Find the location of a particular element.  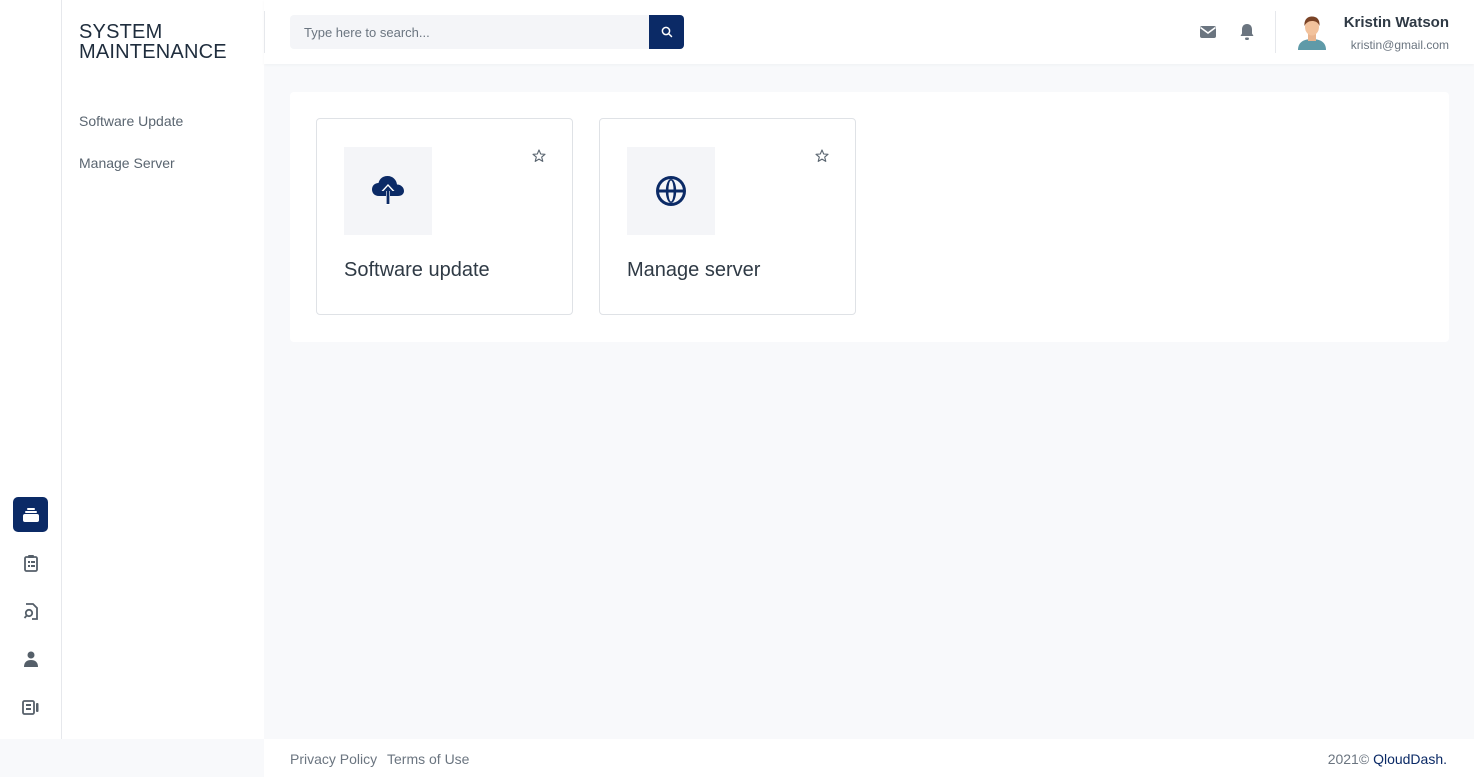

id-card-icon is located at coordinates (29, 707).